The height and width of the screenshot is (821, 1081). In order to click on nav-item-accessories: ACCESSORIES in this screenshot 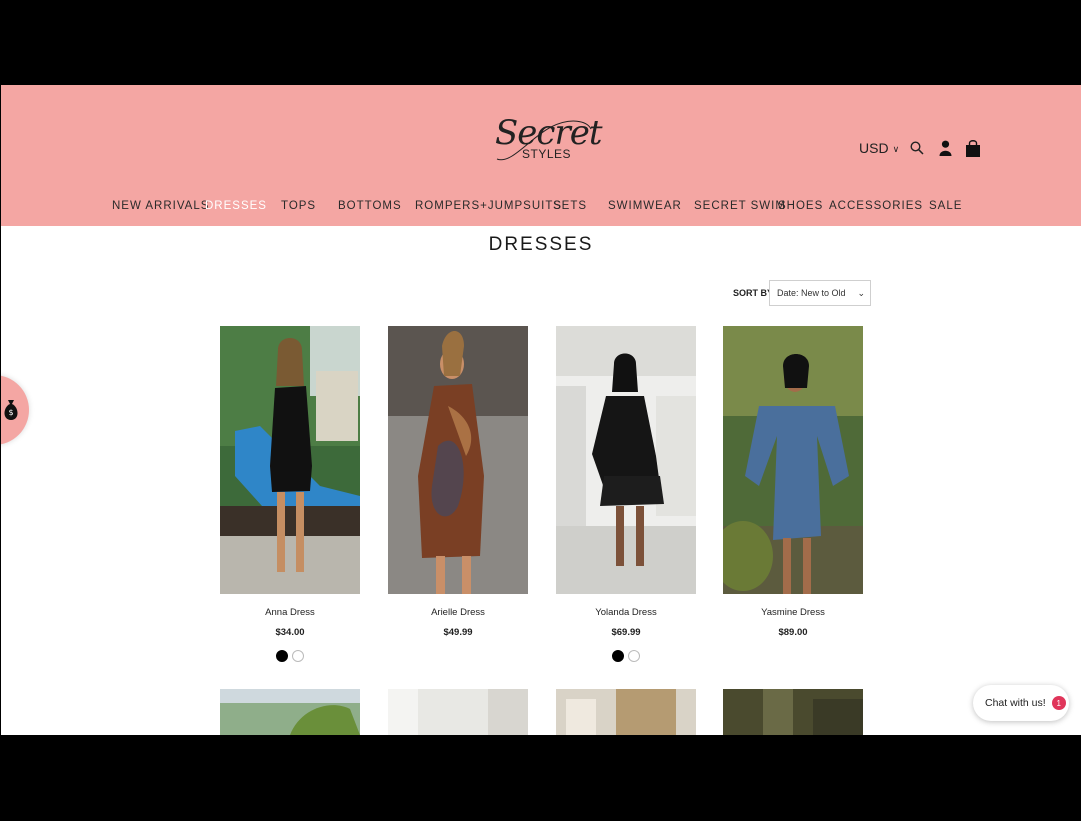, I will do `click(876, 206)`.